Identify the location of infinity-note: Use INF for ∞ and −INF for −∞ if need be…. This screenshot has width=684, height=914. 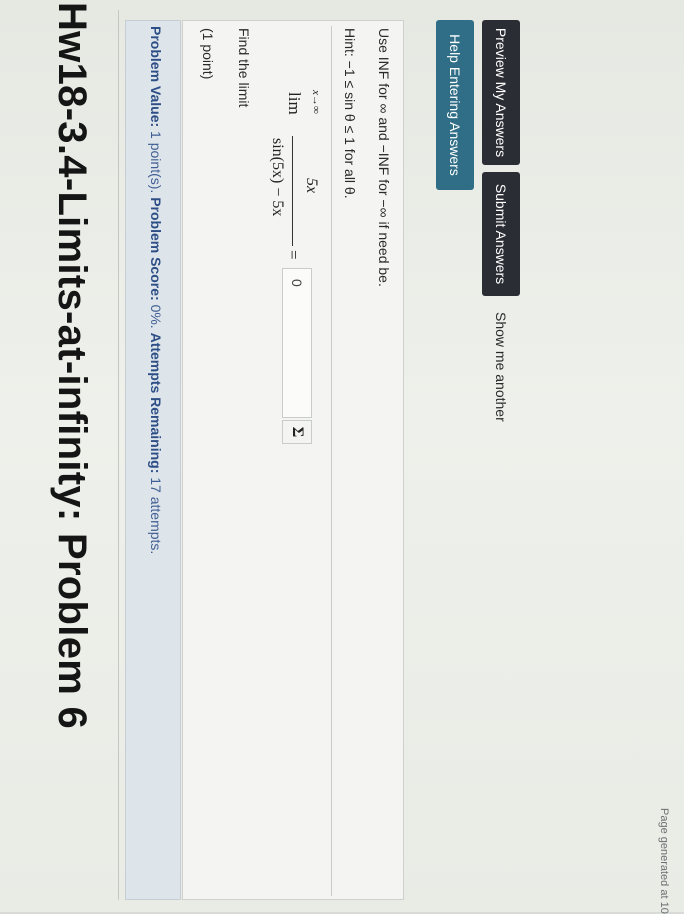
(384, 157).